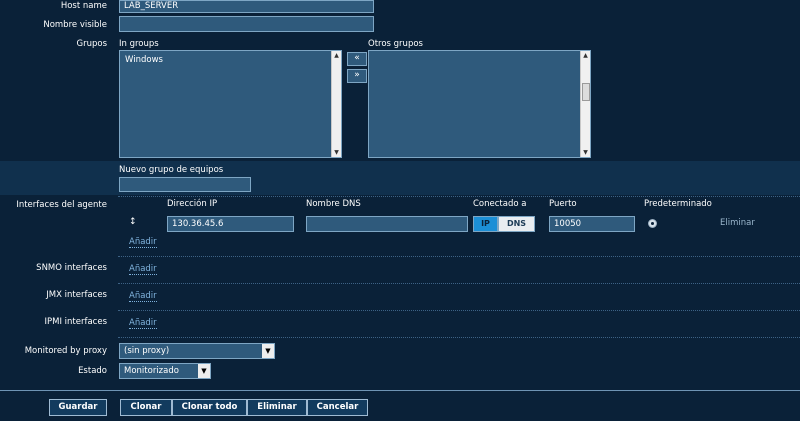 The height and width of the screenshot is (421, 800). Describe the element at coordinates (563, 204) in the screenshot. I see `col-port-header: Puerto` at that location.